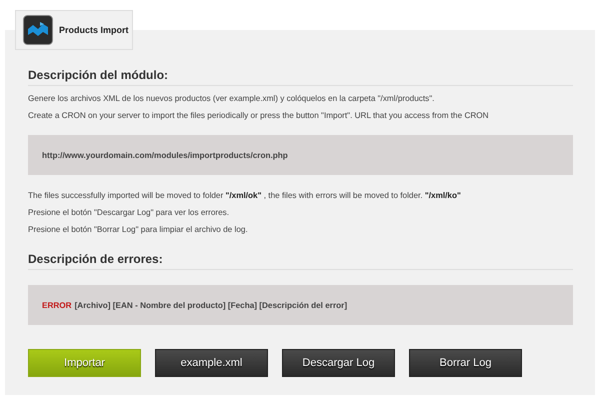 This screenshot has height=410, width=600. I want to click on description-text: Presione el botón "Descargar Log" para ver los errores., so click(129, 212).